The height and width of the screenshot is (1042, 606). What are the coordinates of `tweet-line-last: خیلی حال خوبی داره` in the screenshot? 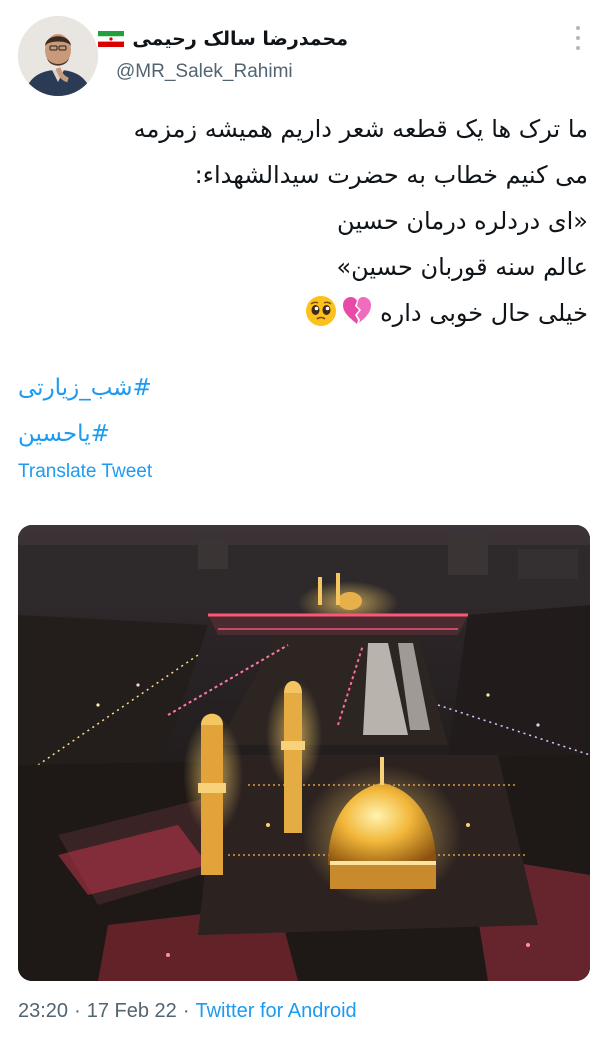 It's located at (303, 313).